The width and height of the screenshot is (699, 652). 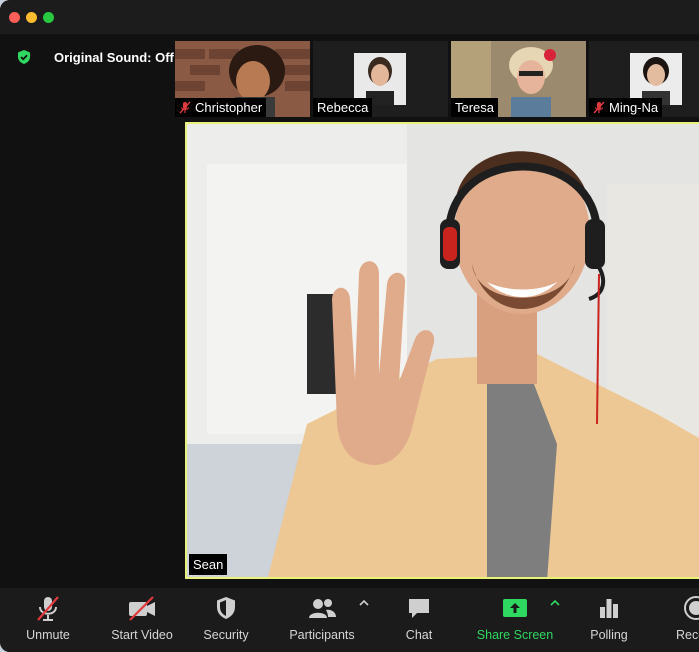 I want to click on video-camera-off-icon, so click(x=142, y=608).